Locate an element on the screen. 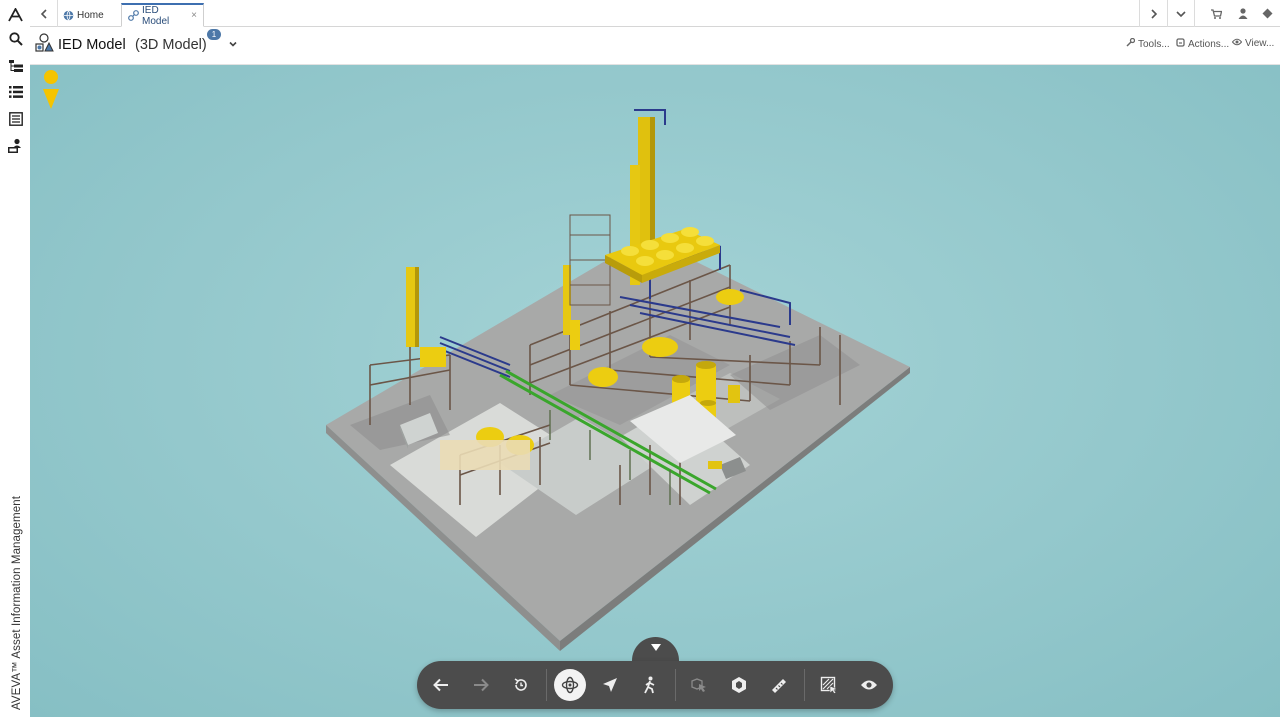 The height and width of the screenshot is (720, 1280). actions-icon is located at coordinates (1180, 44).